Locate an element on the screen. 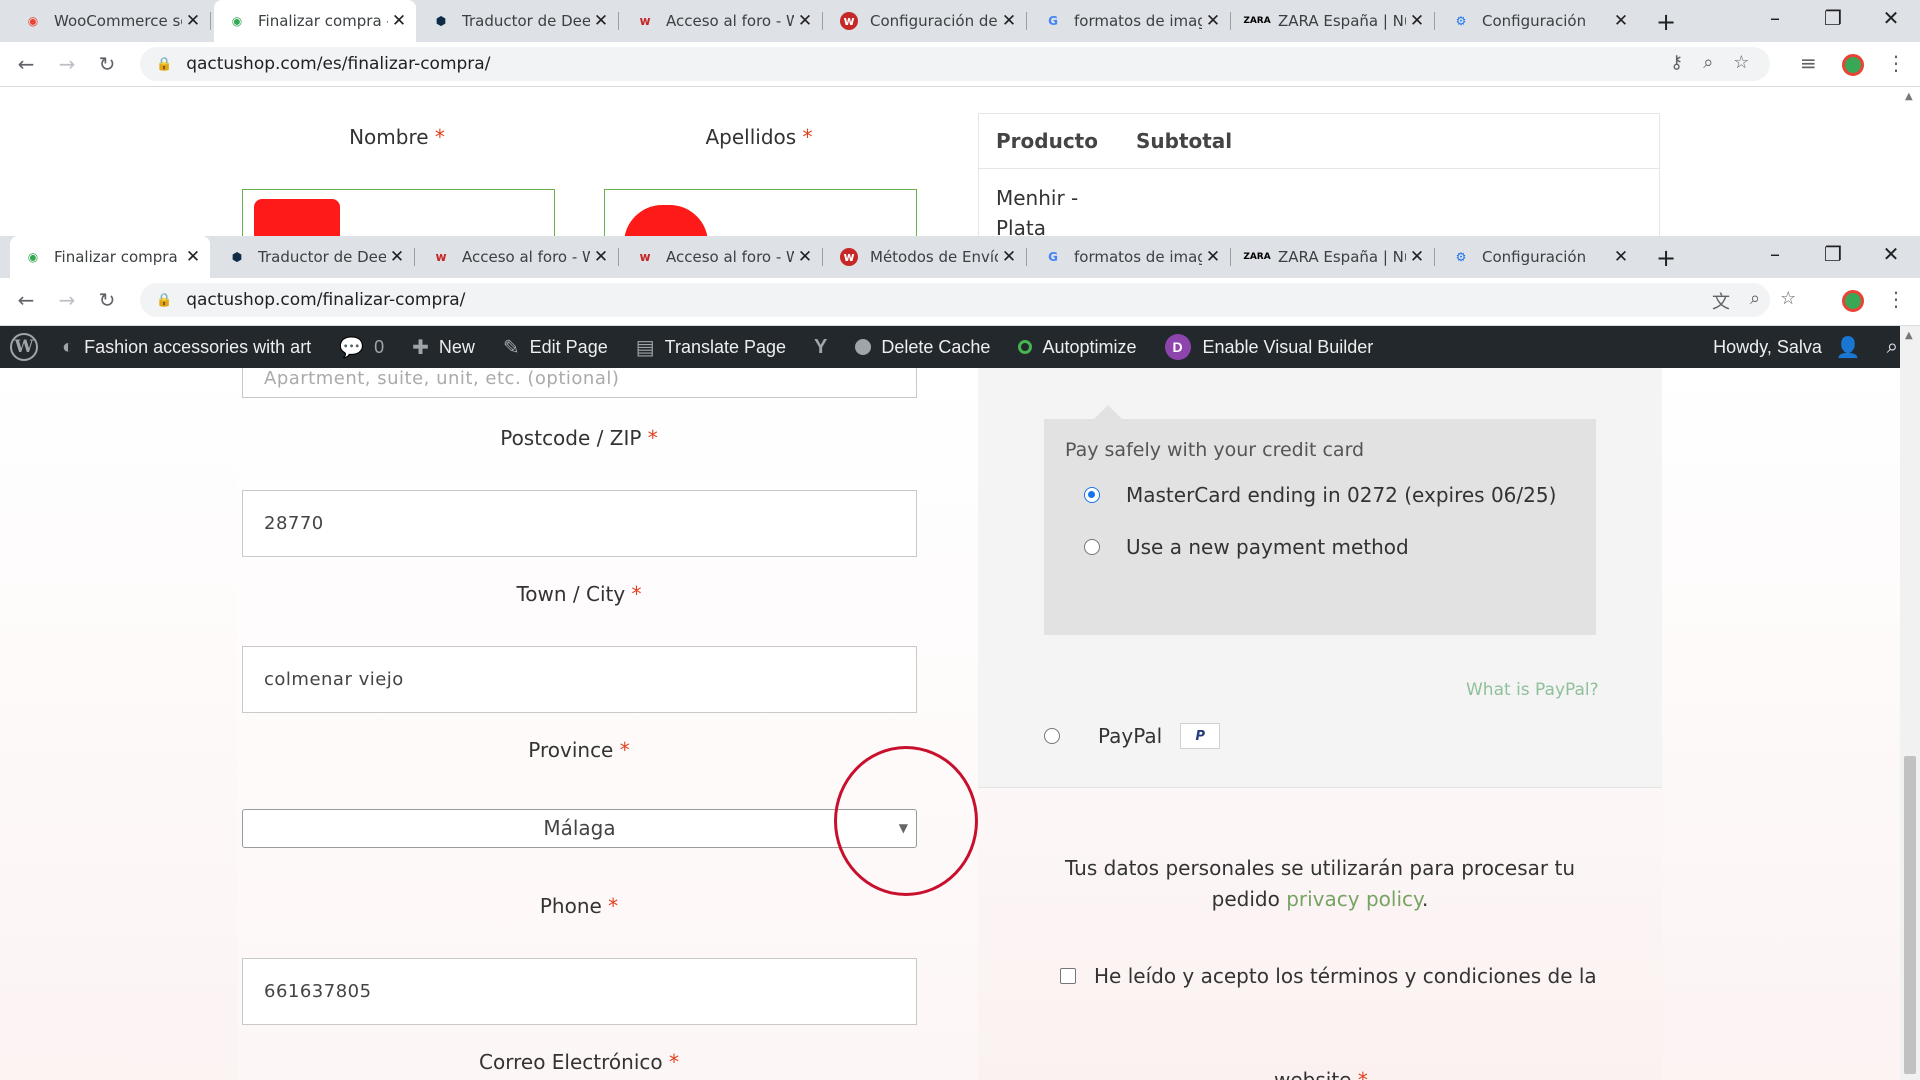 The image size is (1920, 1080). search-icon: ⌕ is located at coordinates (1892, 347).